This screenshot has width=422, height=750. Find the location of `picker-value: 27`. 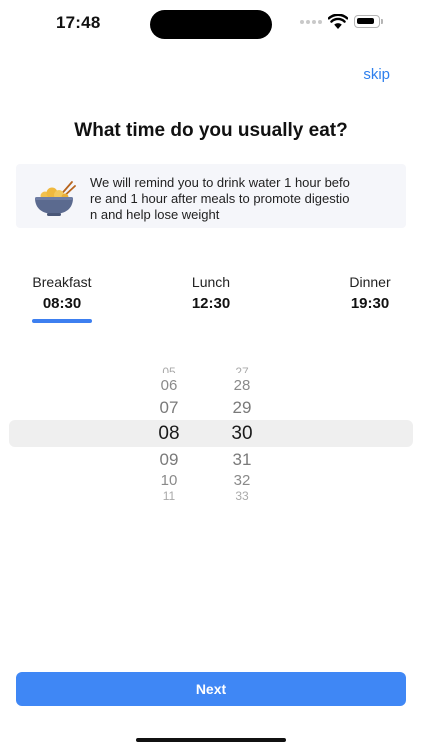

picker-value: 27 is located at coordinates (242, 369).